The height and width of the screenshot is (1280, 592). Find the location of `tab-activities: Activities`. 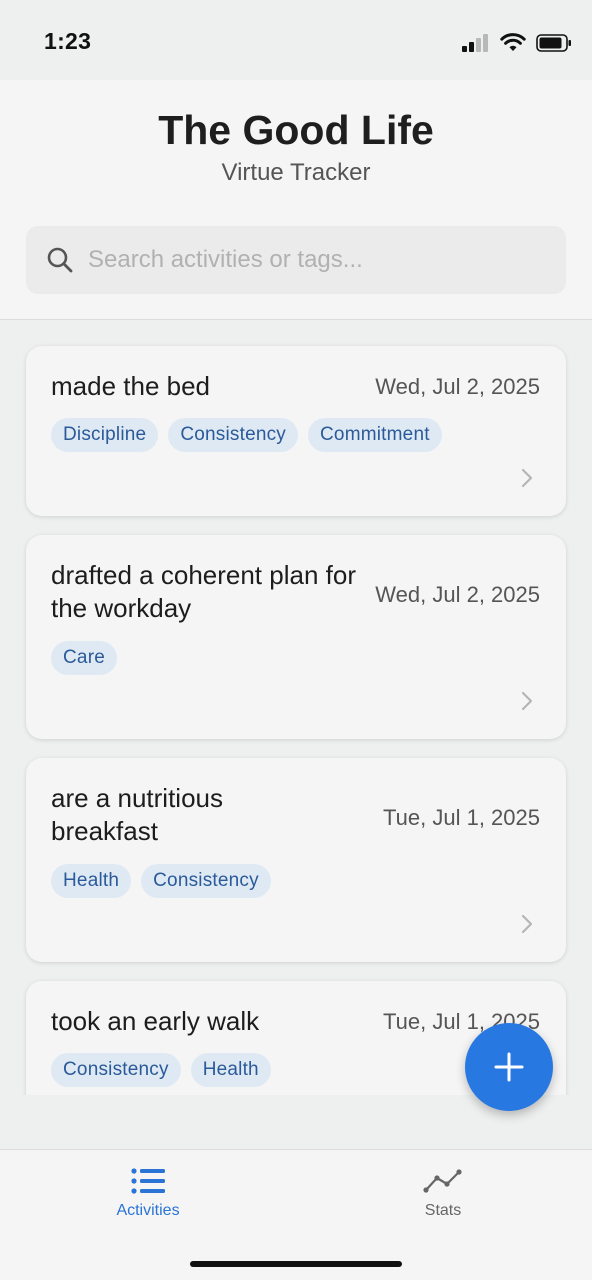

tab-activities: Activities is located at coordinates (148, 1198).